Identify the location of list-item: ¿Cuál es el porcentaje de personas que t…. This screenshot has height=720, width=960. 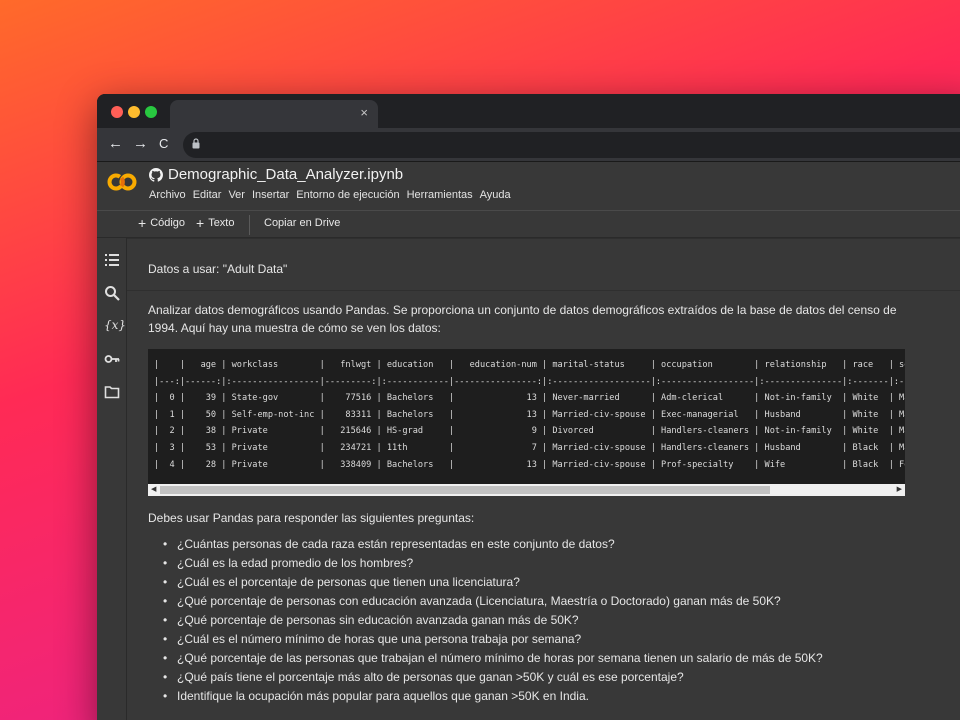
(493, 582).